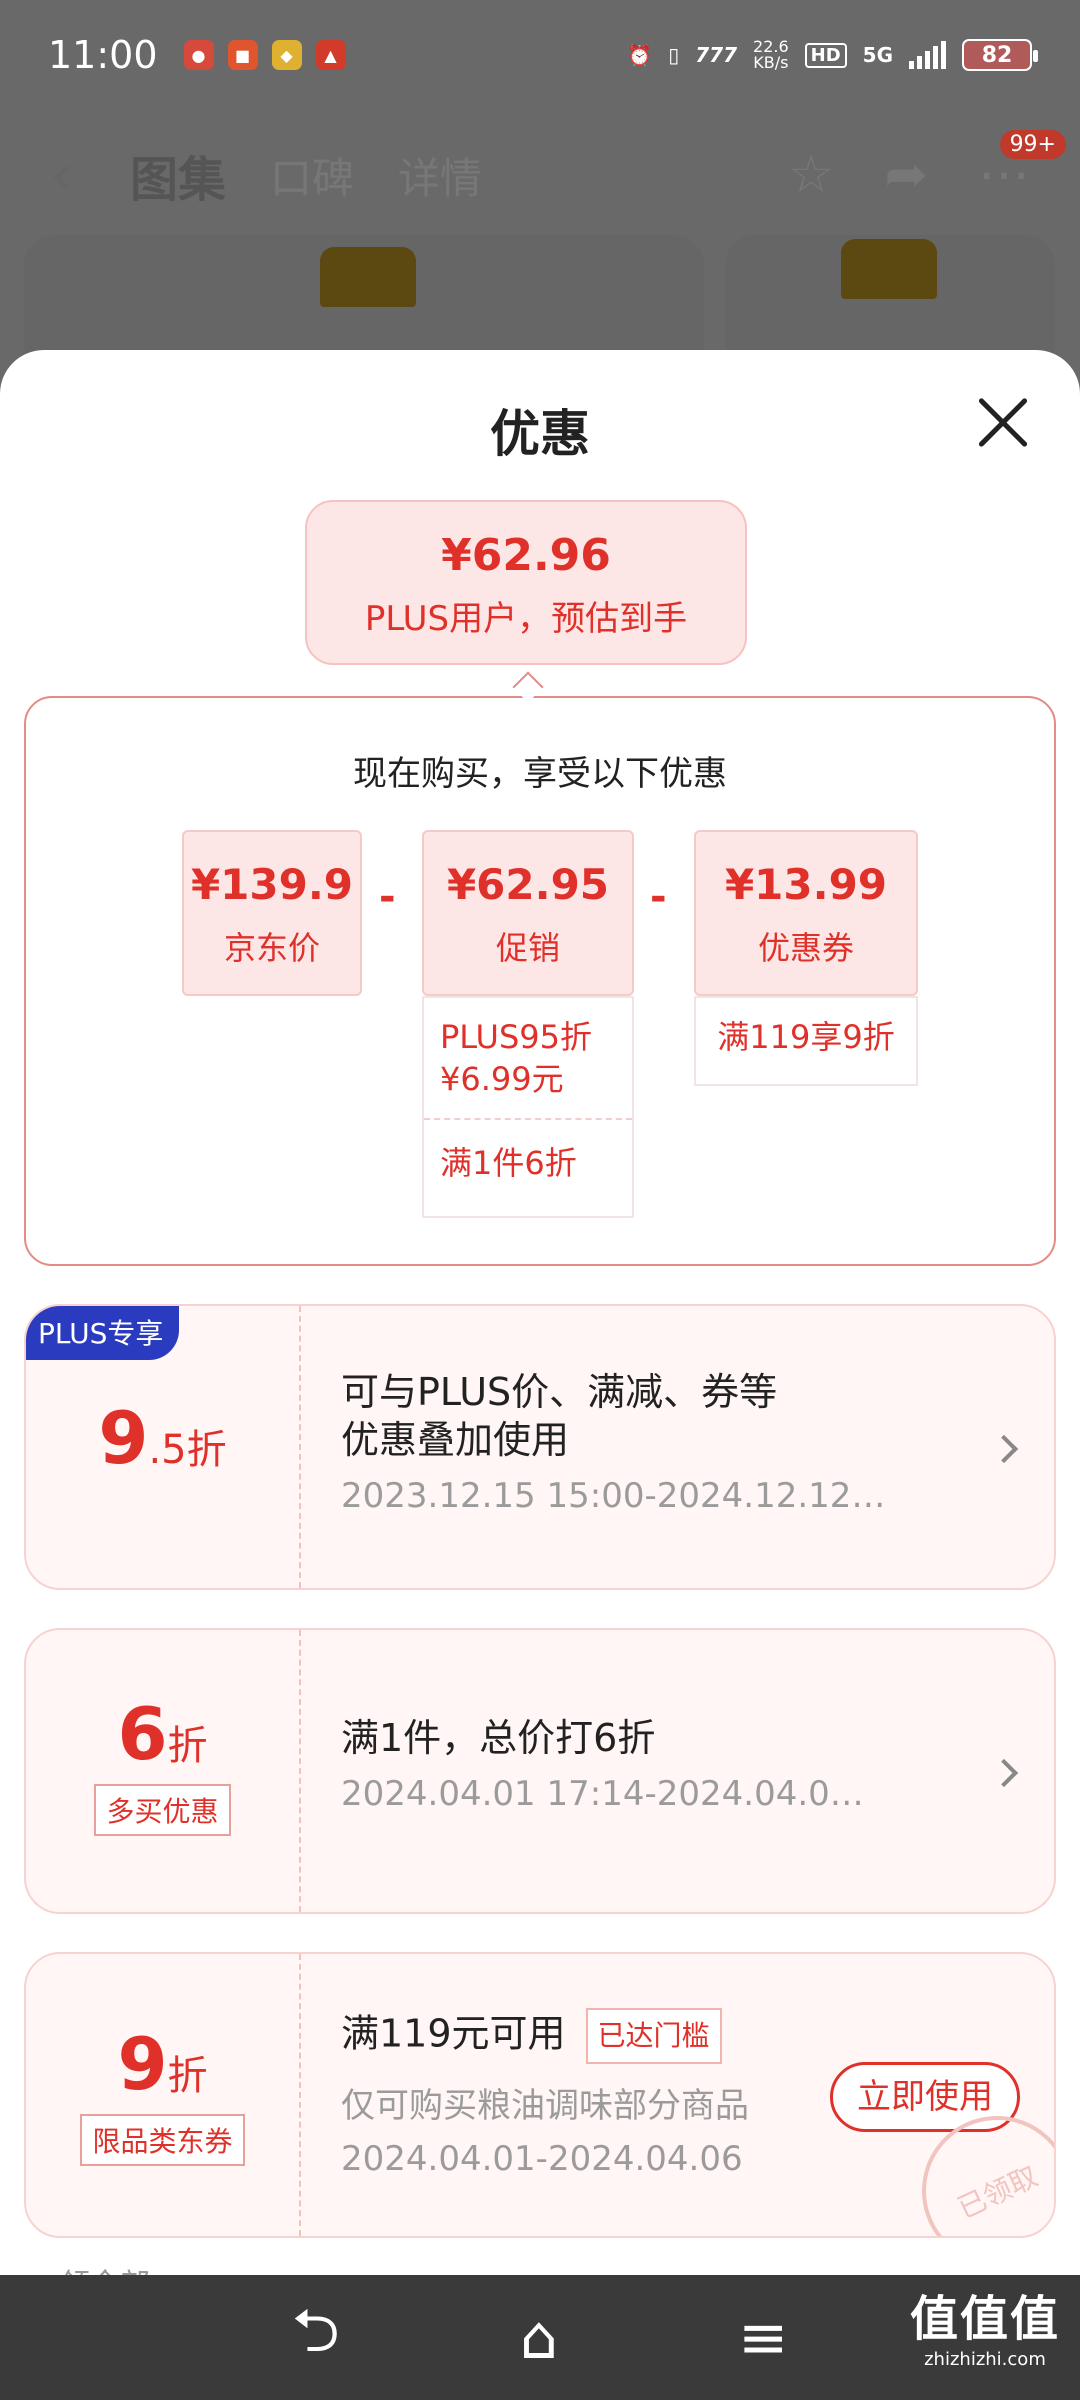 The height and width of the screenshot is (2400, 1080). What do you see at coordinates (453, 2033) in the screenshot?
I see `offer-description: 满119元可用` at bounding box center [453, 2033].